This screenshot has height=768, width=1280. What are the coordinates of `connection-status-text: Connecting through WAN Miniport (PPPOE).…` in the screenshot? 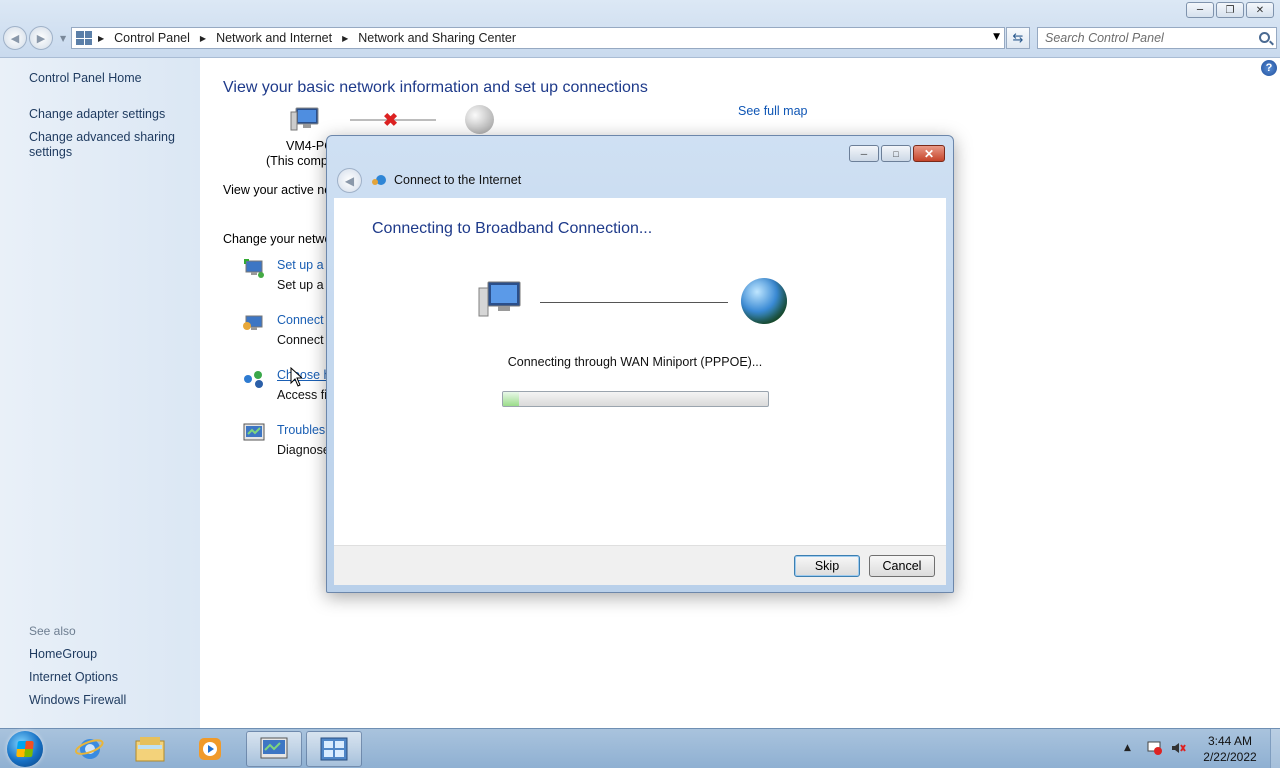 It's located at (635, 362).